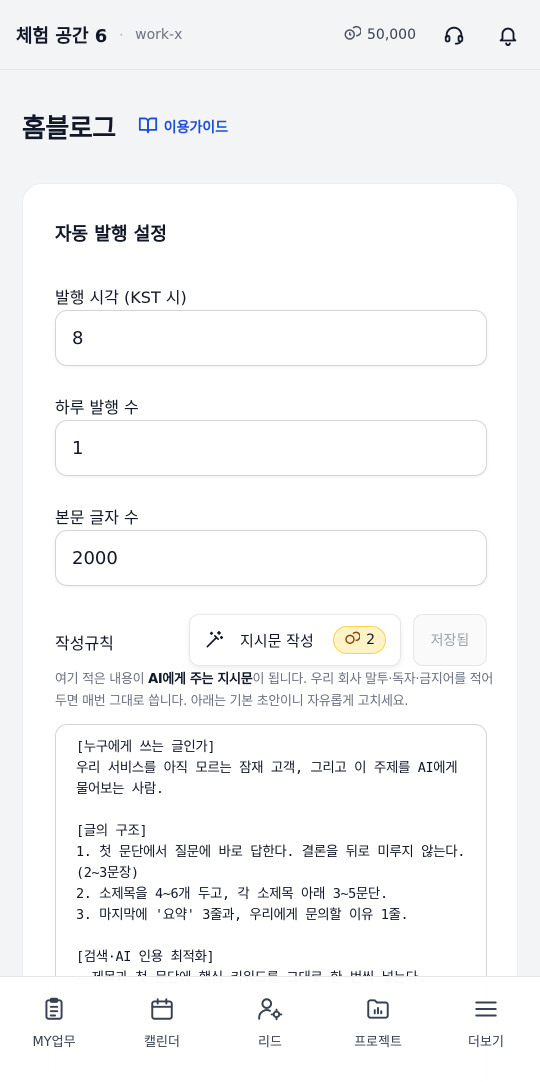 The image size is (540, 1082). I want to click on char-count-input: 2000, so click(271, 558).